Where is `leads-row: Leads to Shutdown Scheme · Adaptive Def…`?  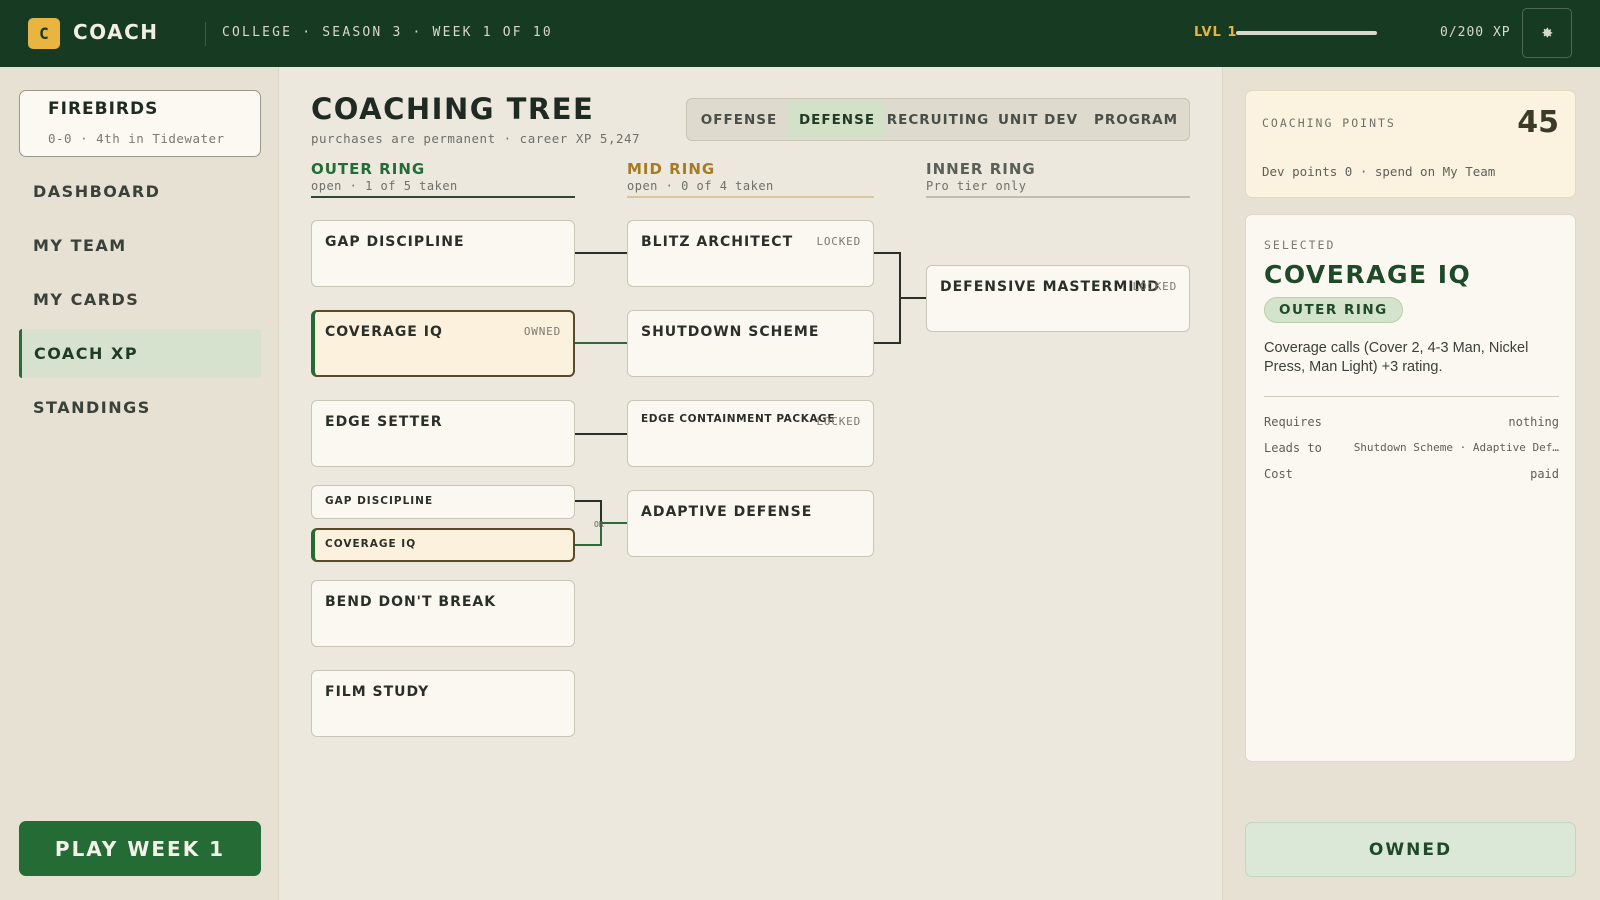
leads-row: Leads to Shutdown Scheme · Adaptive Def… is located at coordinates (1411, 450).